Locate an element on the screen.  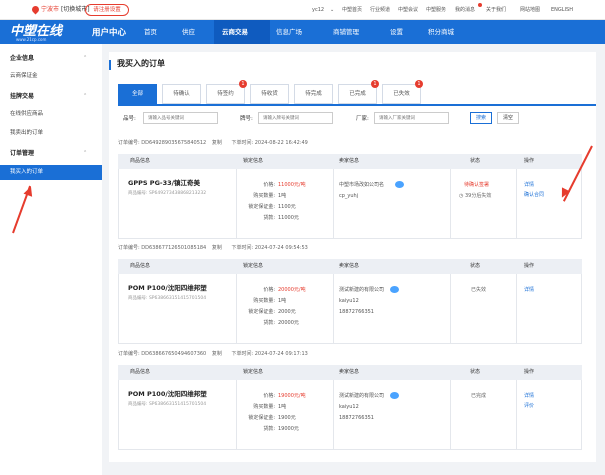
sidebar-group-listing: 挂牌交易 is located at coordinates (22, 96).